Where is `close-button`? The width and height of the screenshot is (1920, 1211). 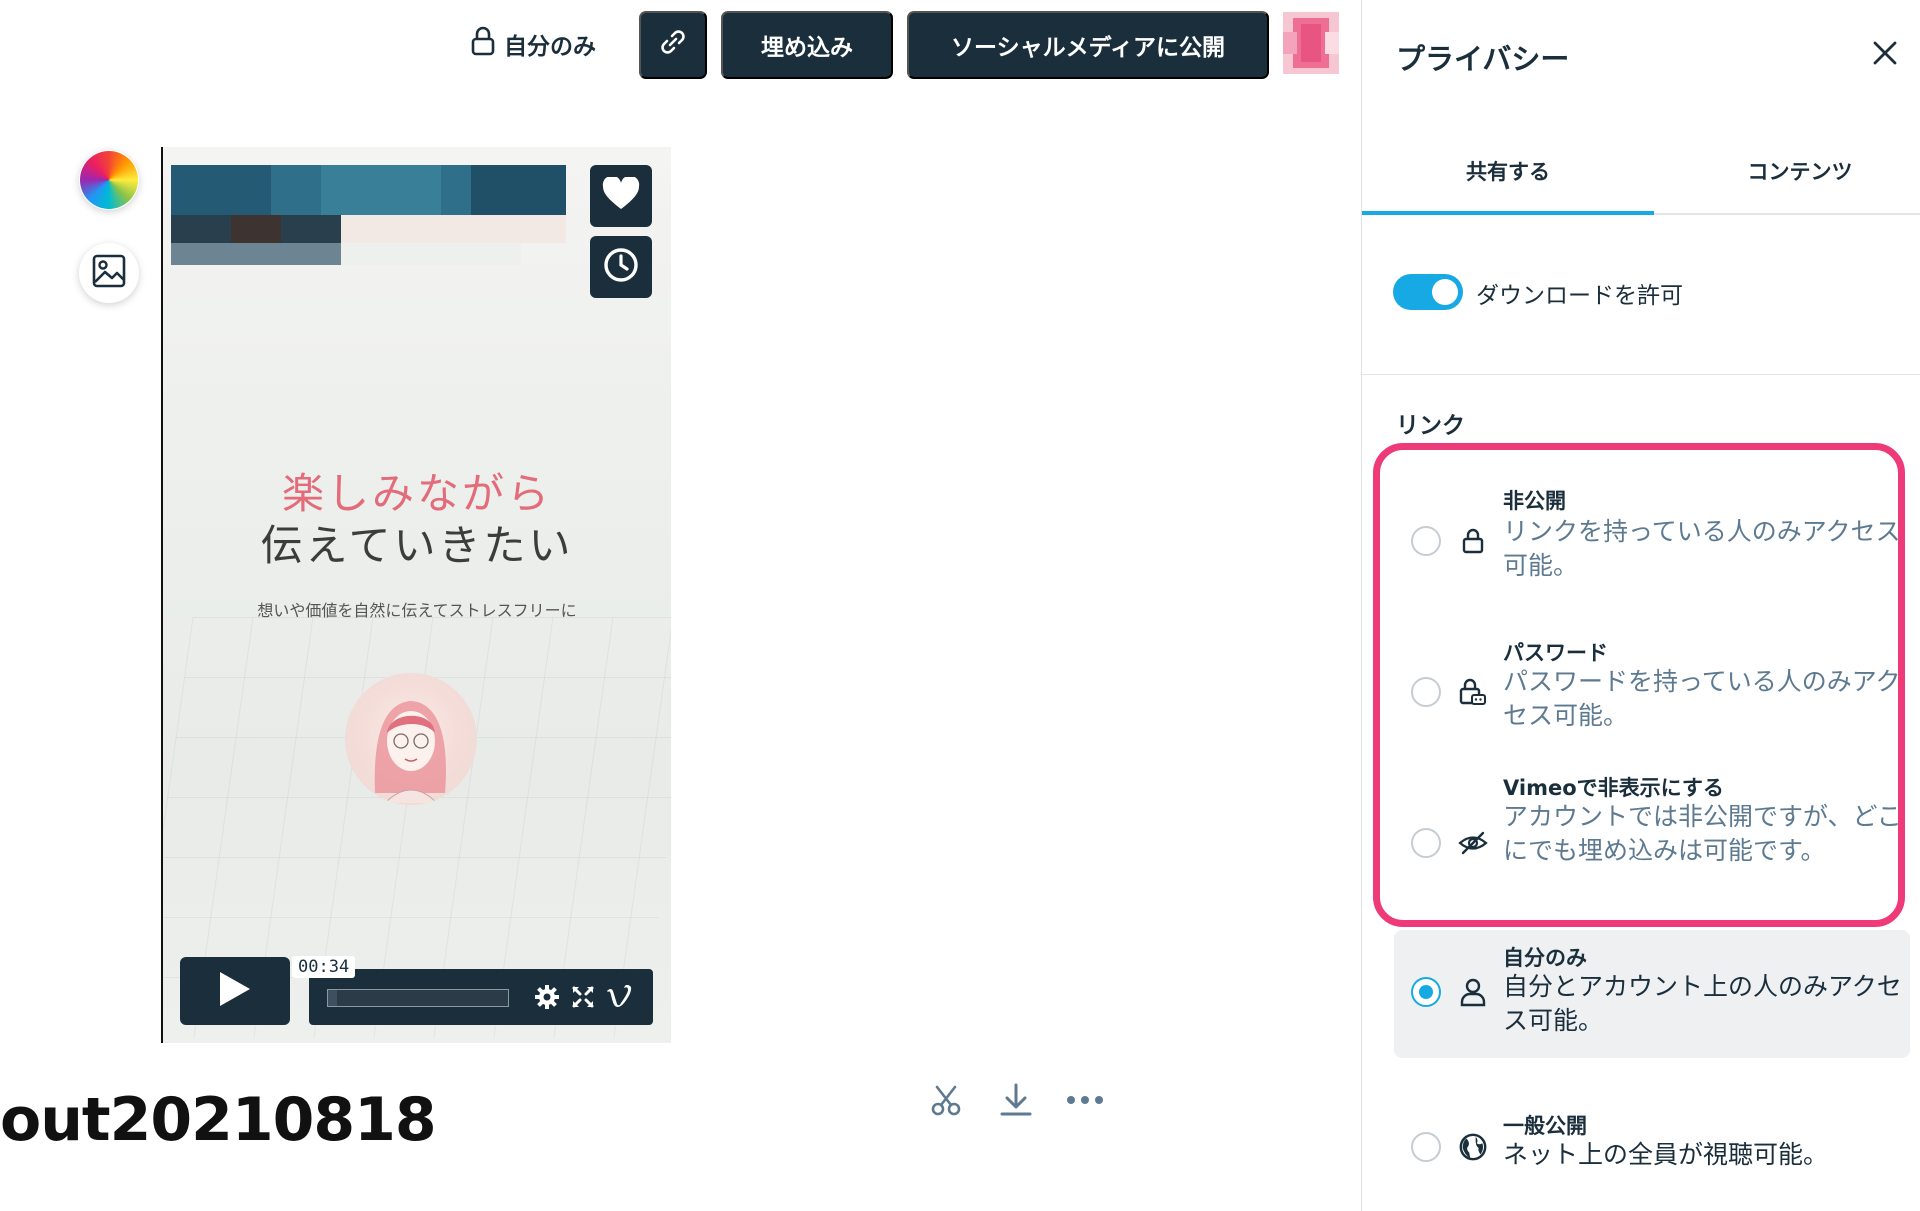 close-button is located at coordinates (1885, 55).